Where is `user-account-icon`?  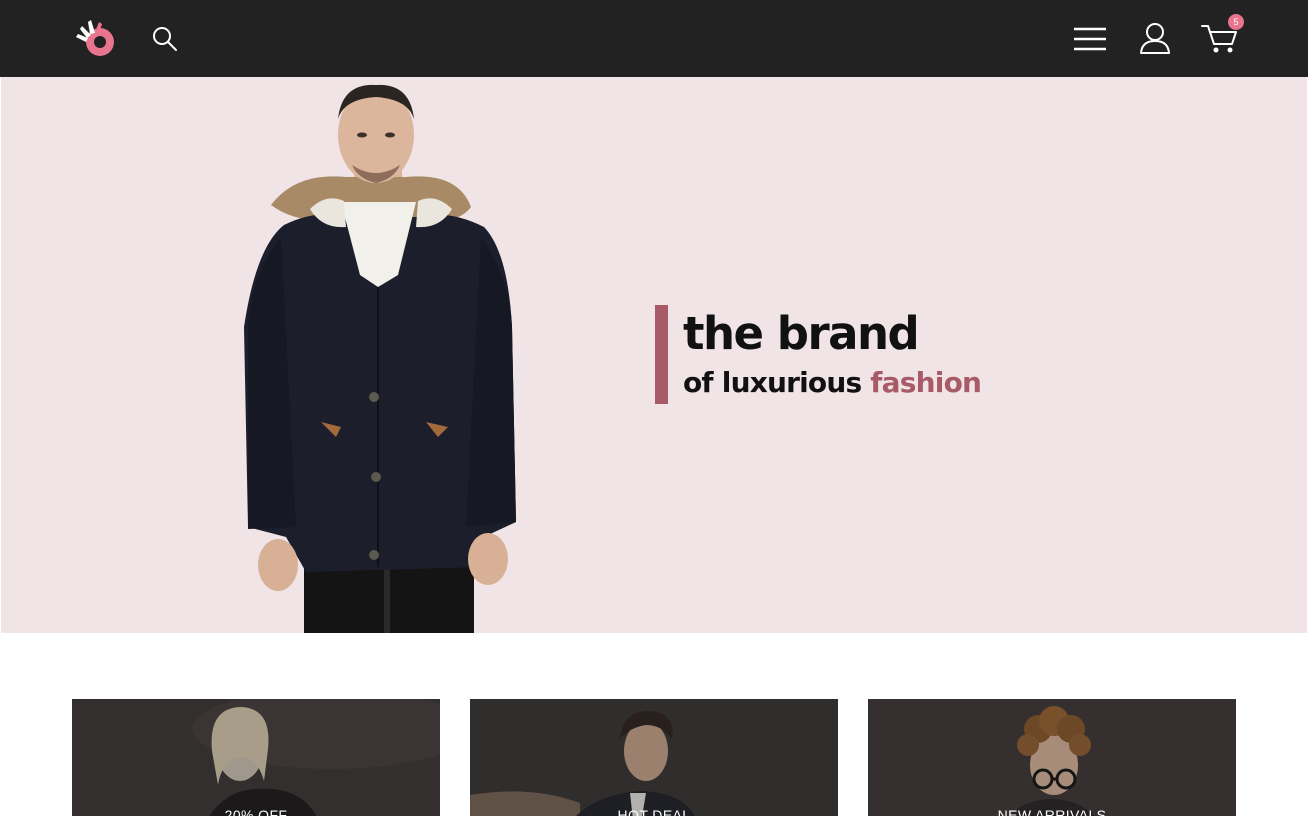
user-account-icon is located at coordinates (1155, 38).